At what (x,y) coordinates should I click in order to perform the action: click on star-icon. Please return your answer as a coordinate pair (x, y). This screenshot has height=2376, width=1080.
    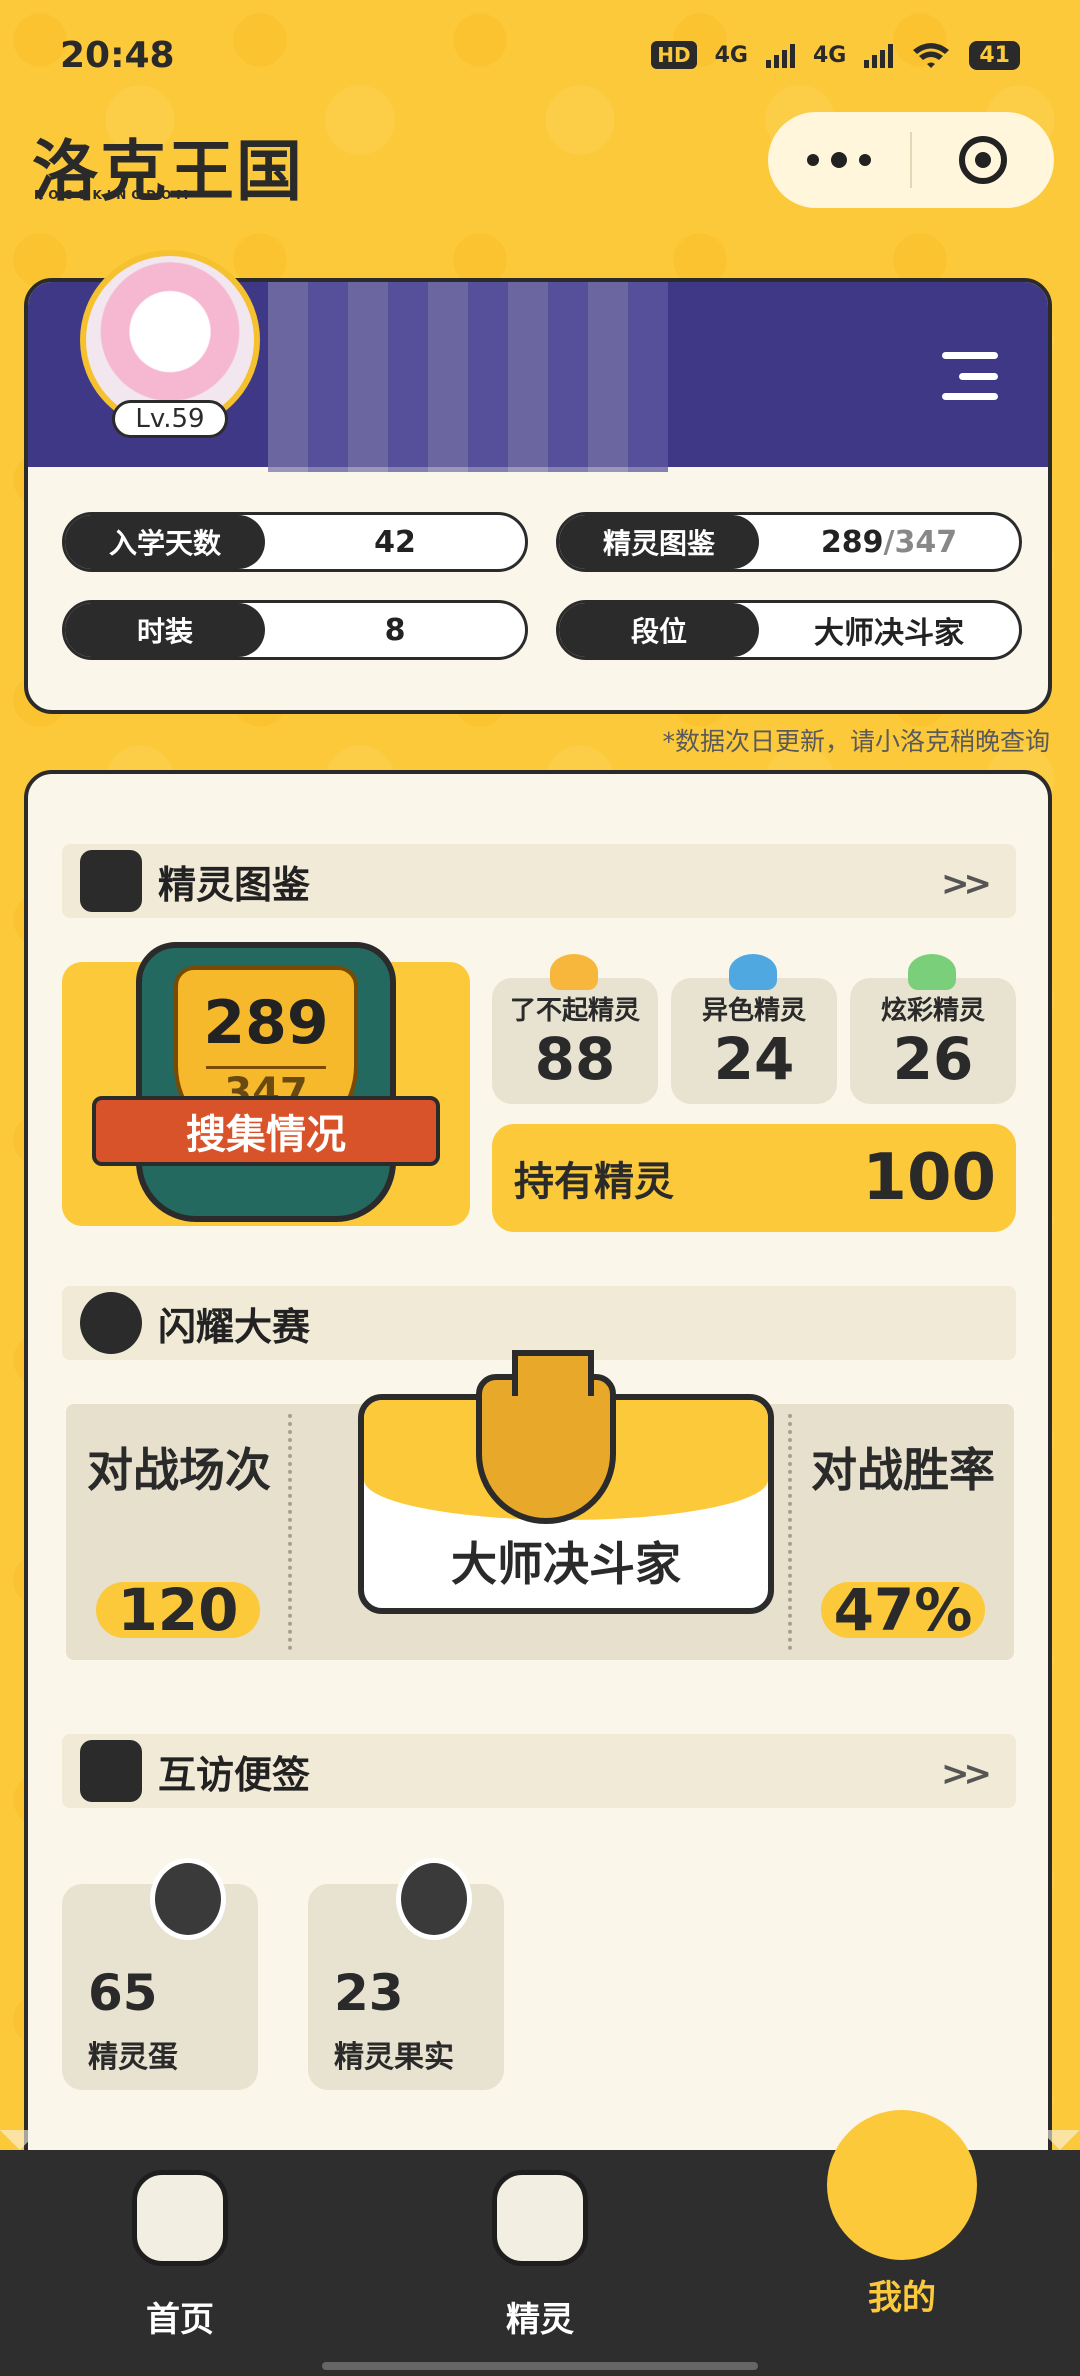
    Looking at the image, I should click on (574, 972).